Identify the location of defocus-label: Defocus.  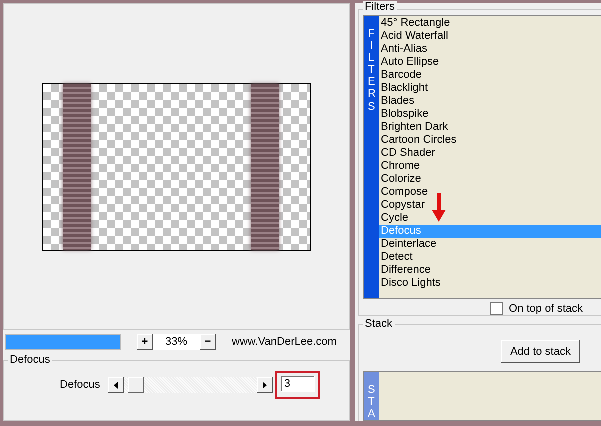
(80, 385).